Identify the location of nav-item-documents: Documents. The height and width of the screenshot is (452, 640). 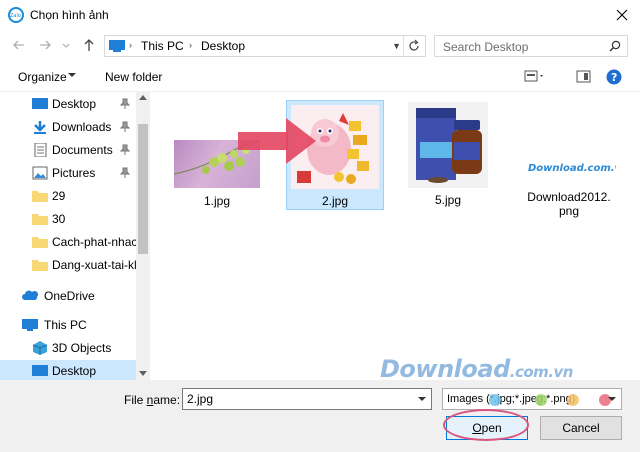
(68, 150).